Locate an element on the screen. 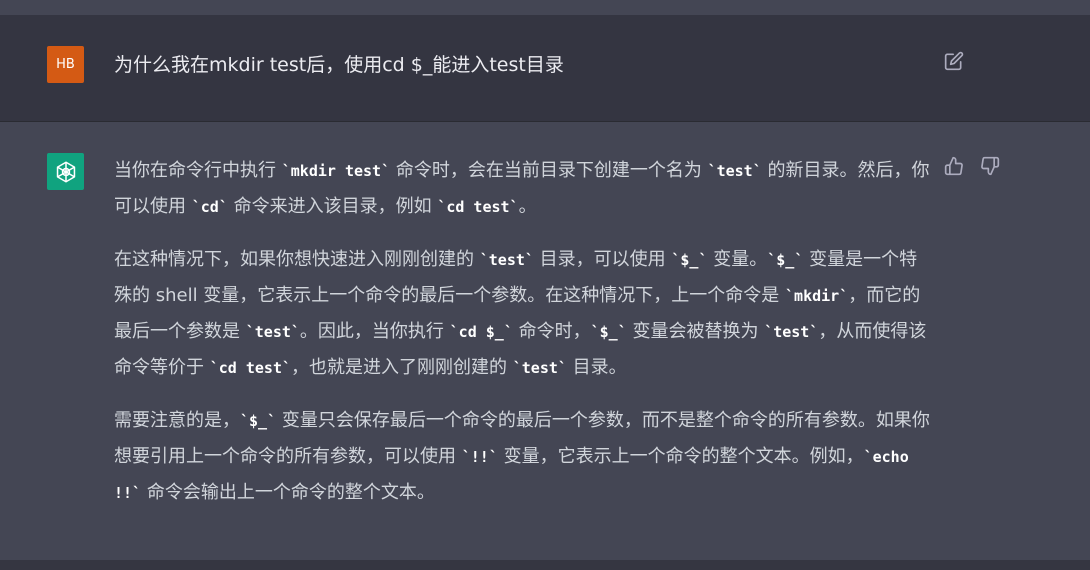 Image resolution: width=1090 pixels, height=570 pixels. edit-icon is located at coordinates (954, 61).